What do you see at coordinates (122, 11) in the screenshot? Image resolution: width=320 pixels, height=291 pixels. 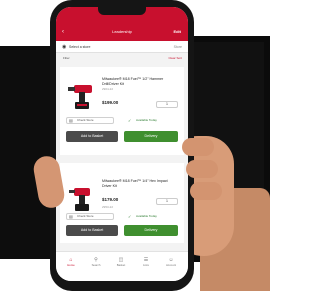 I see `phone-notch` at bounding box center [122, 11].